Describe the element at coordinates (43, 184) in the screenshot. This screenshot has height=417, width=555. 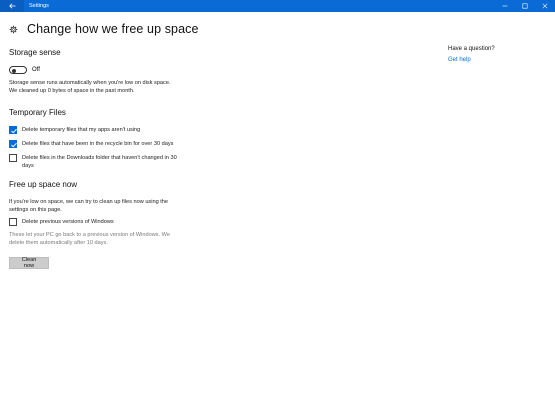
I see `free-up-space-heading: Free up space now` at that location.